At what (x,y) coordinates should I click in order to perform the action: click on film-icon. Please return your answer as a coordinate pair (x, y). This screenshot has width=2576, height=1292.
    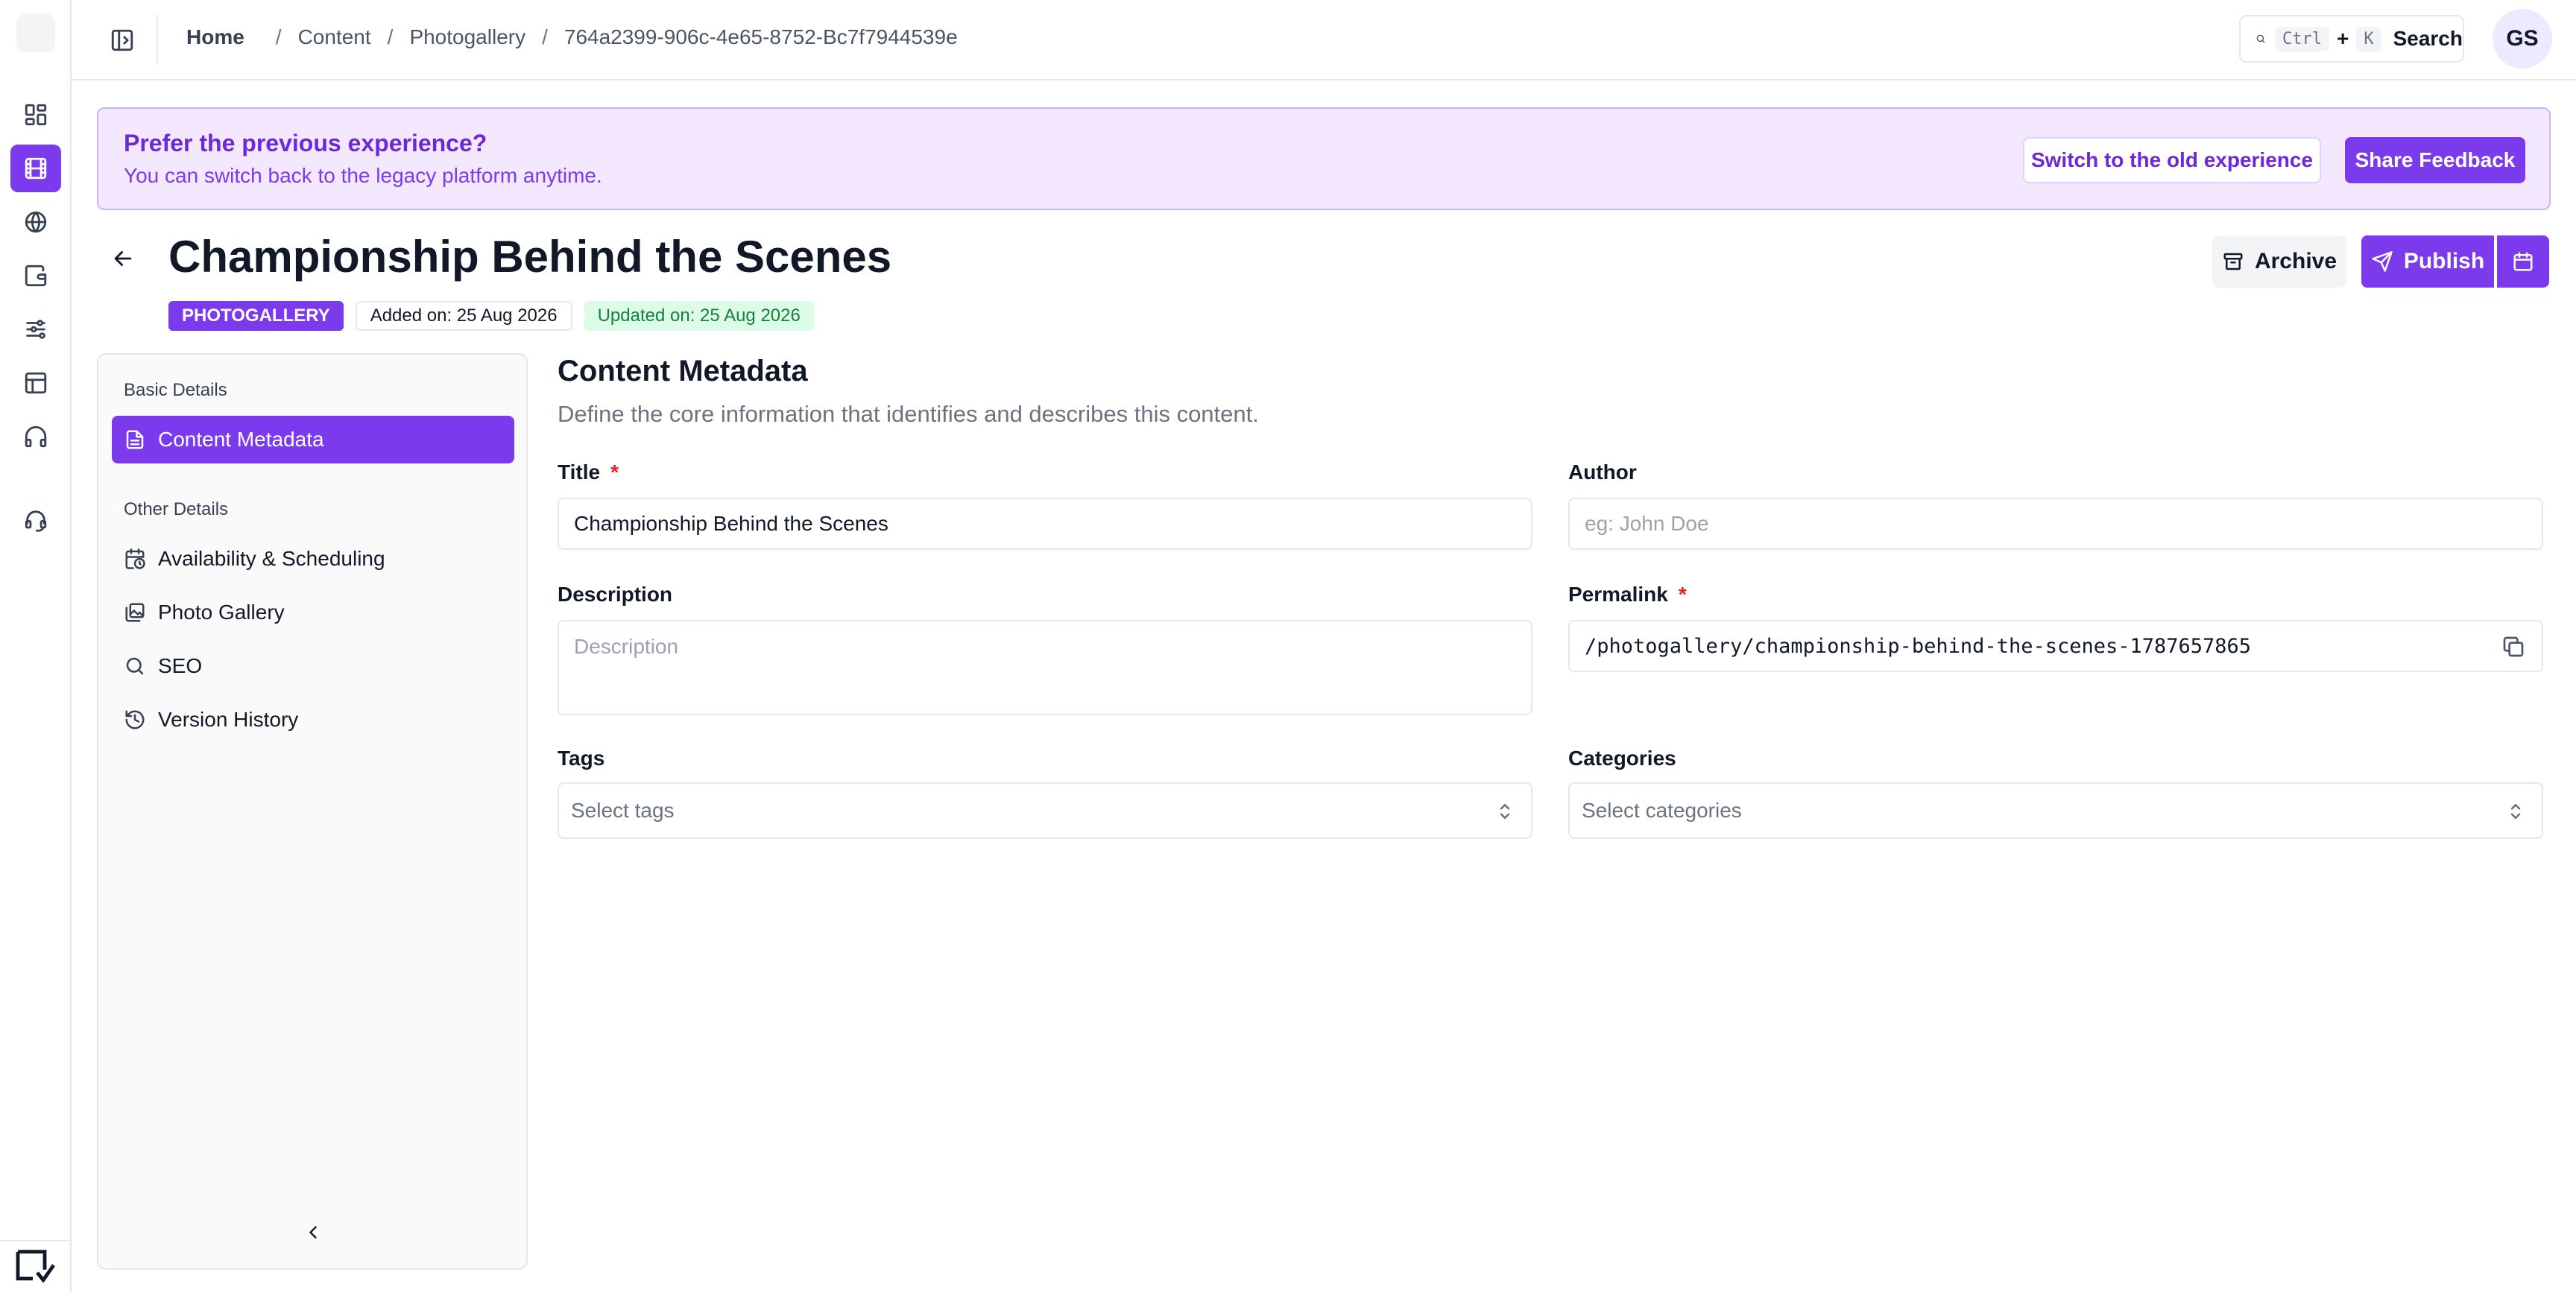
    Looking at the image, I should click on (36, 168).